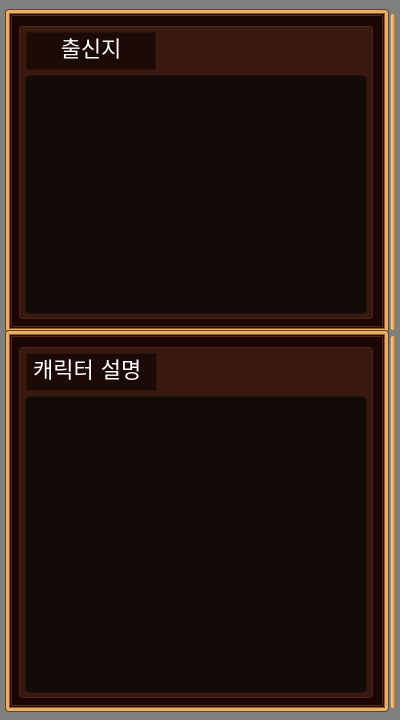  What do you see at coordinates (393, 172) in the screenshot?
I see `origin-panel-right-trim` at bounding box center [393, 172].